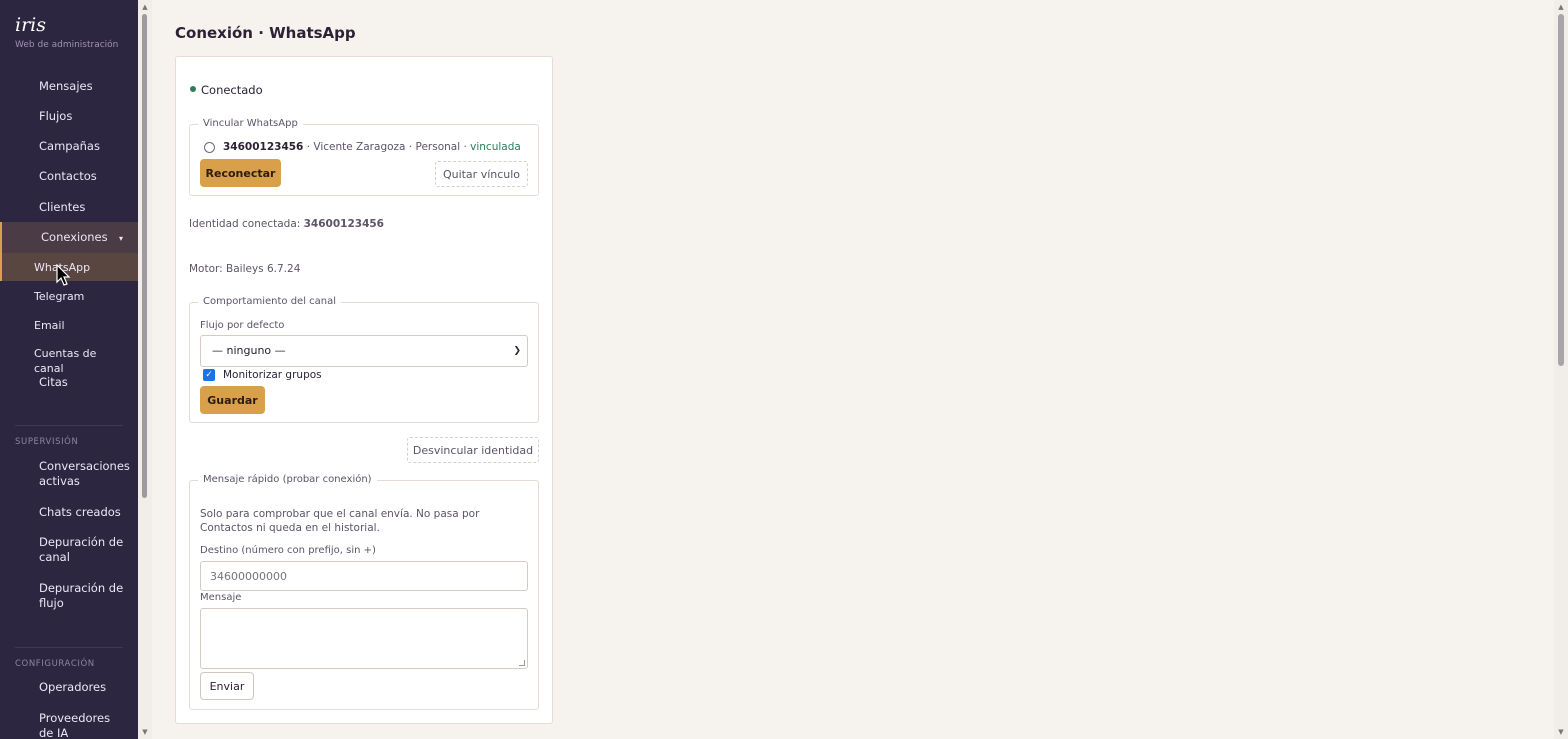  What do you see at coordinates (81, 595) in the screenshot?
I see `sidebar-item-label: Depuración de flujo` at bounding box center [81, 595].